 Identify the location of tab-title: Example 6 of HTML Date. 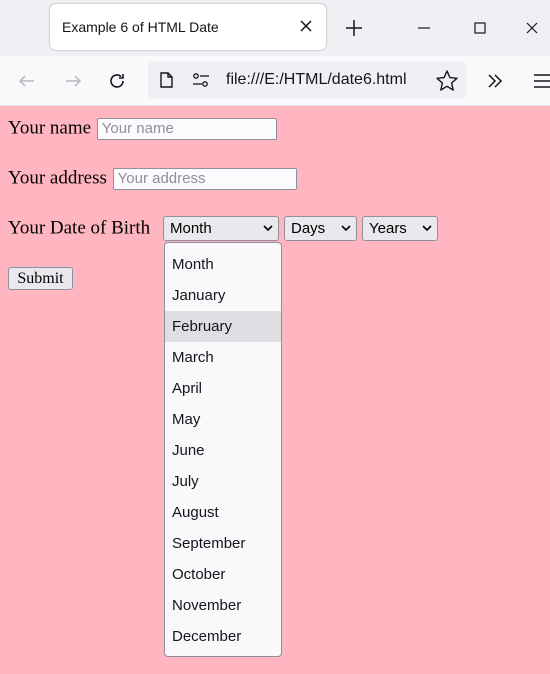
(140, 27).